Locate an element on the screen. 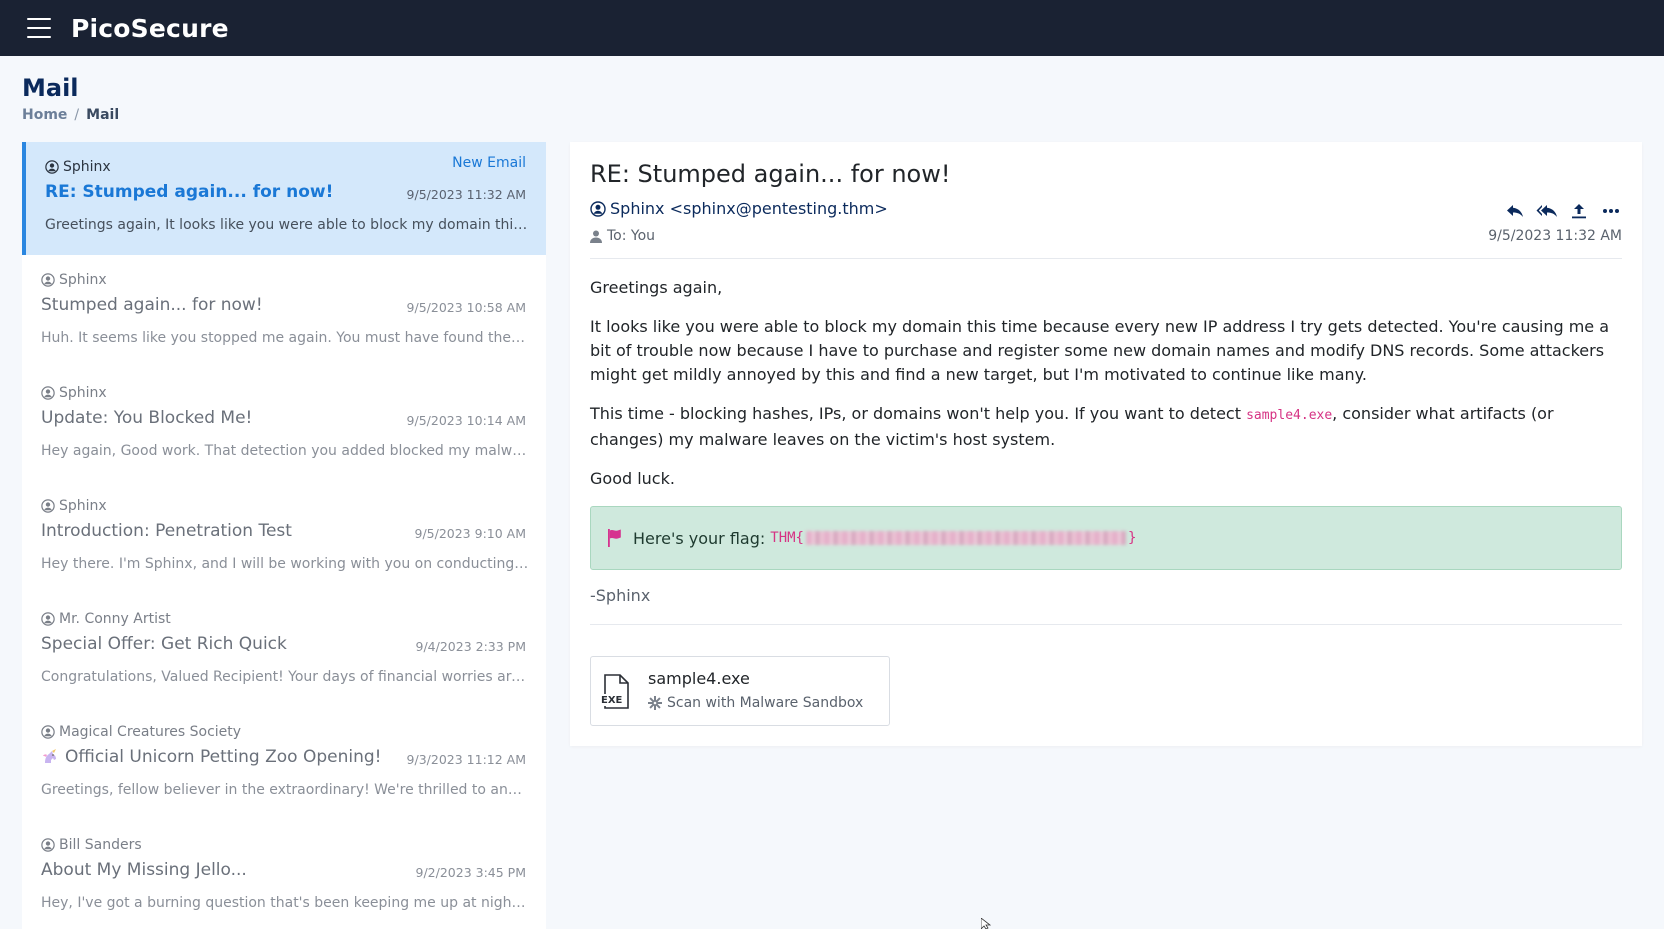 The width and height of the screenshot is (1664, 929). scan-sandbox-label: Scan with Malware Sandbox is located at coordinates (765, 703).